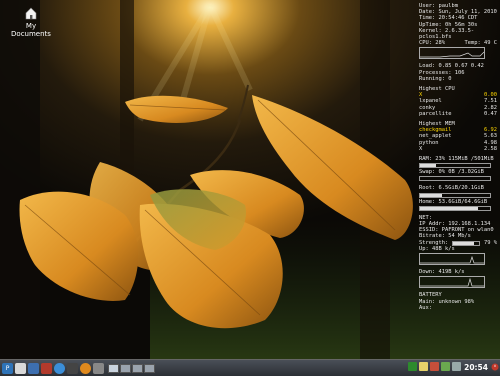 The width and height of the screenshot is (500, 376). Describe the element at coordinates (98, 368) in the screenshot. I see `windows-icon` at that location.